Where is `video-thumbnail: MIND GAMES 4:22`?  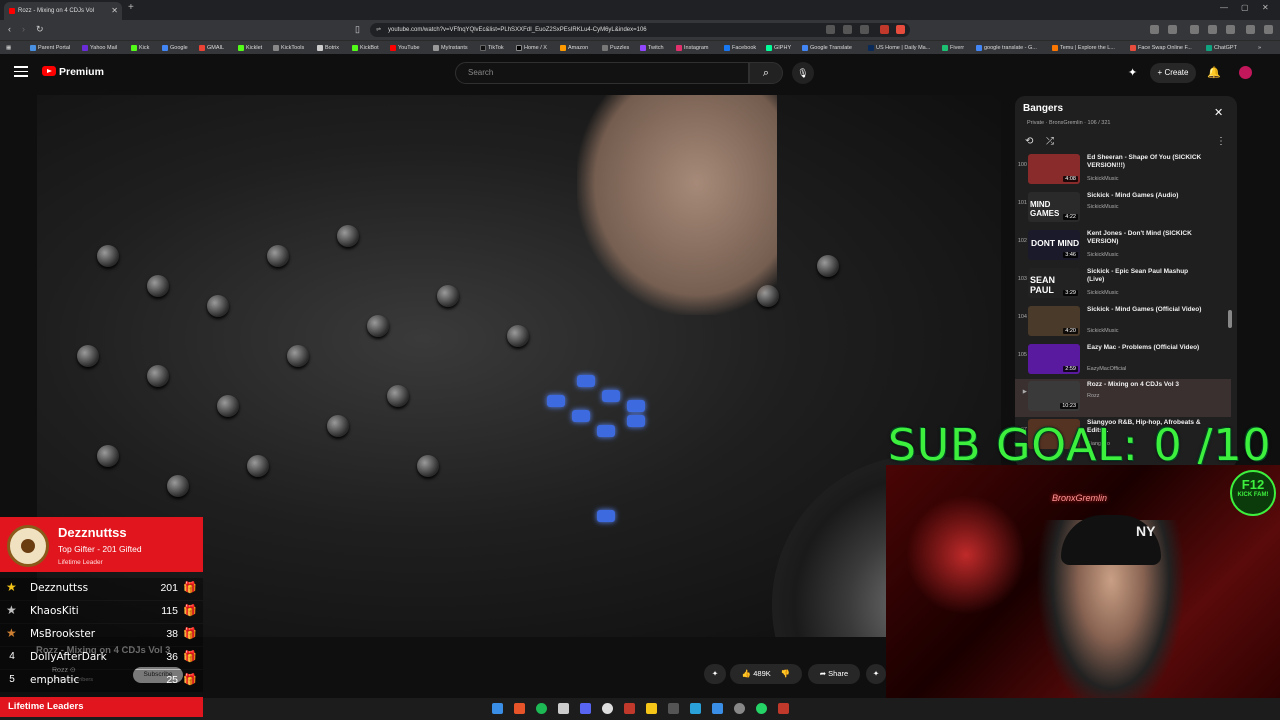 video-thumbnail: MIND GAMES 4:22 is located at coordinates (1054, 207).